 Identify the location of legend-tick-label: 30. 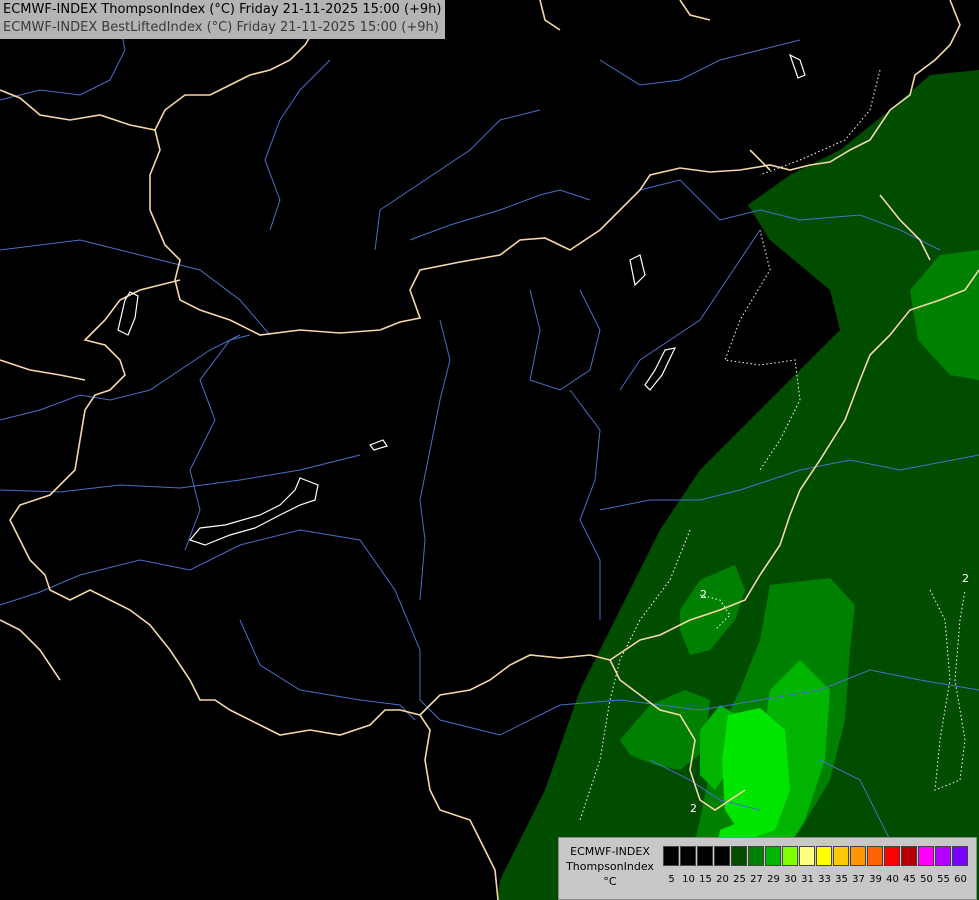
(790, 879).